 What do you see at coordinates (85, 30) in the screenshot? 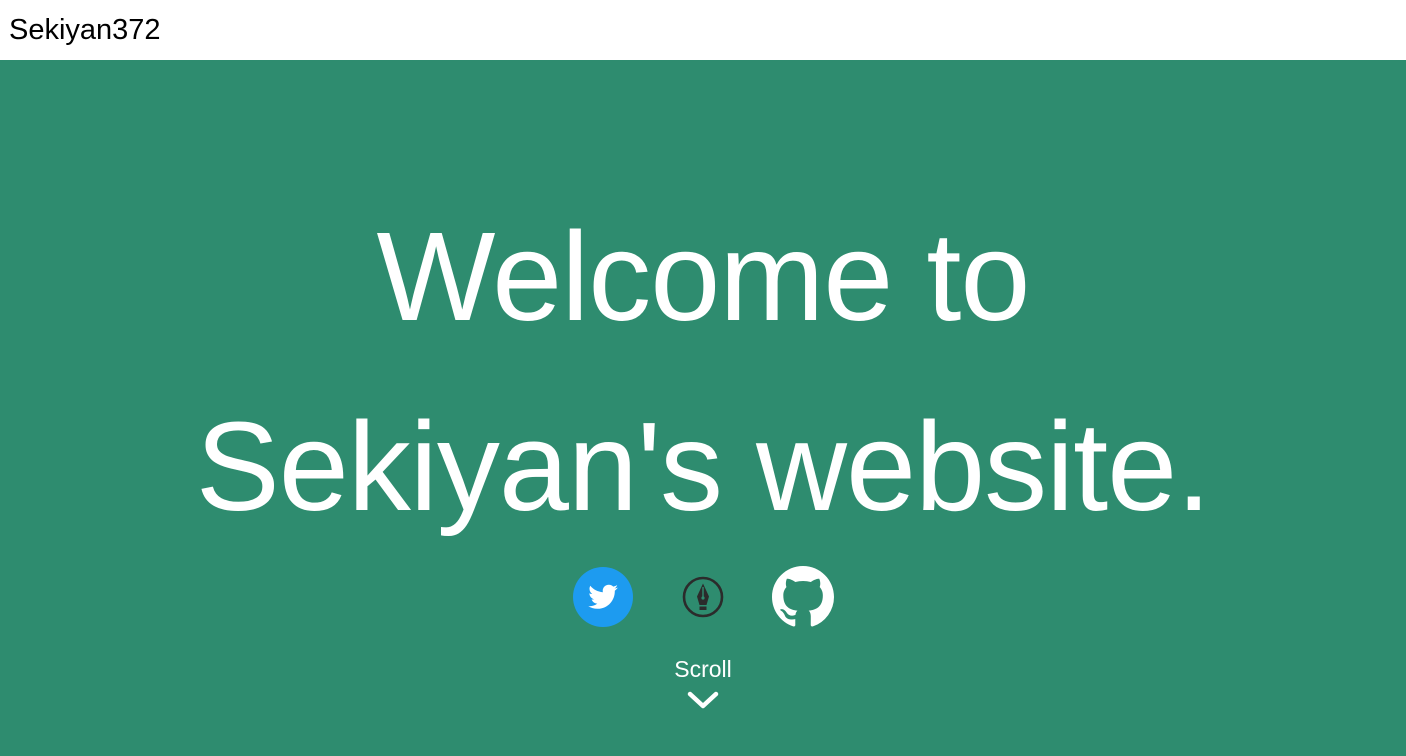
I see `site-name-link: Sekiyan372` at bounding box center [85, 30].